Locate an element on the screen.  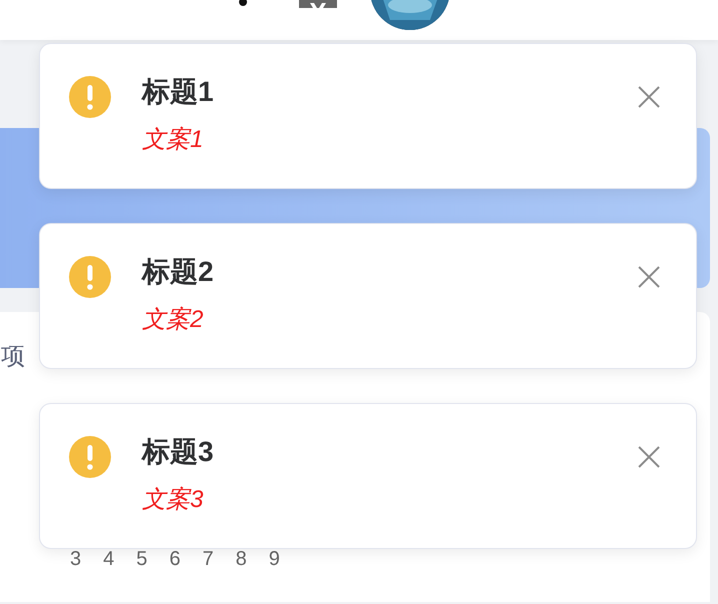
page-number: 5 is located at coordinates (142, 559).